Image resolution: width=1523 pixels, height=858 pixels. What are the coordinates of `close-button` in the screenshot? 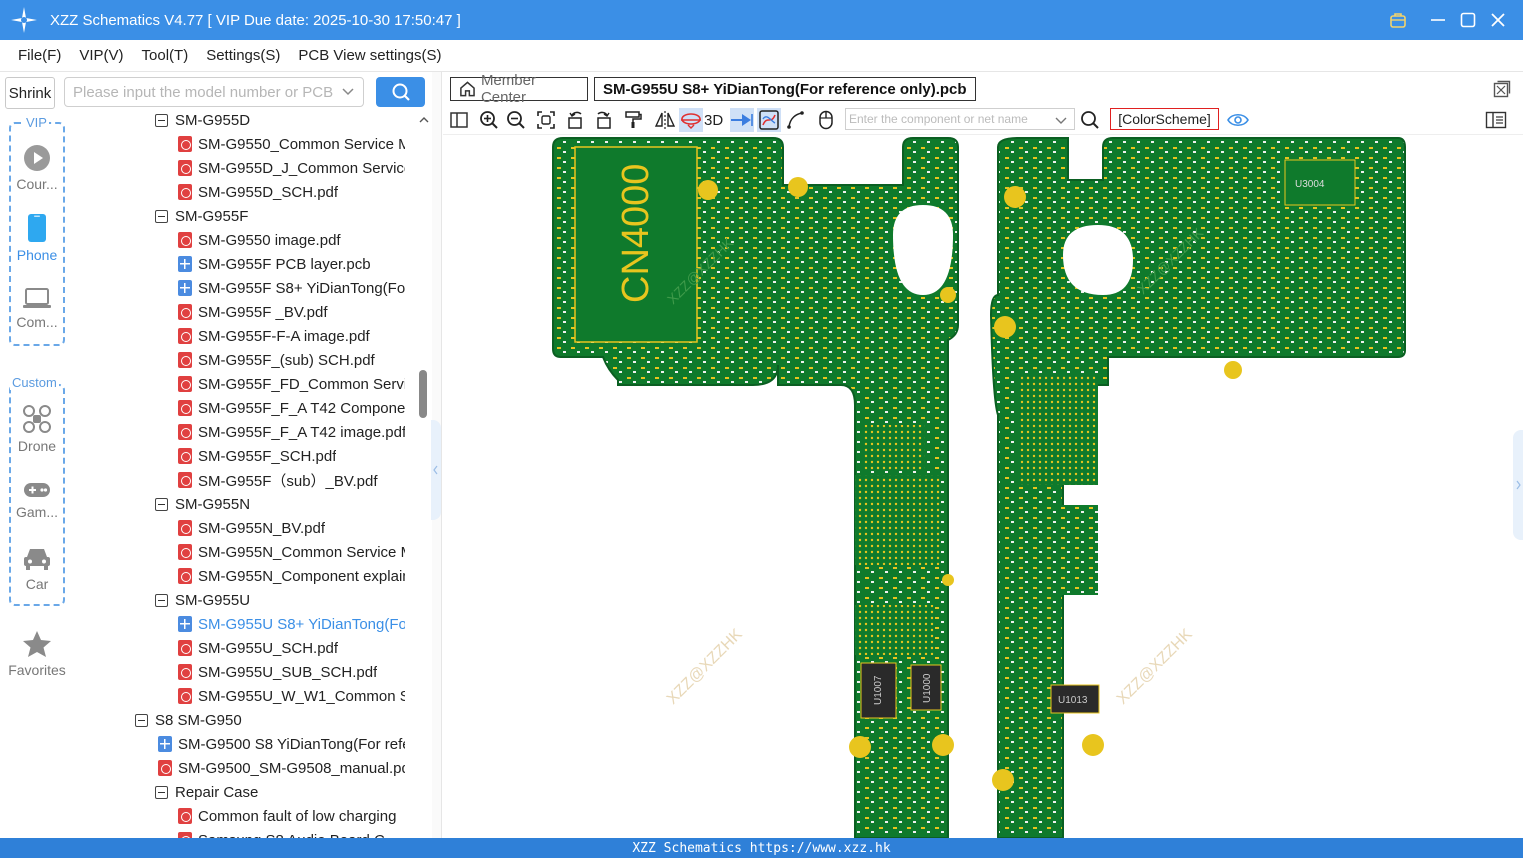 It's located at (1498, 20).